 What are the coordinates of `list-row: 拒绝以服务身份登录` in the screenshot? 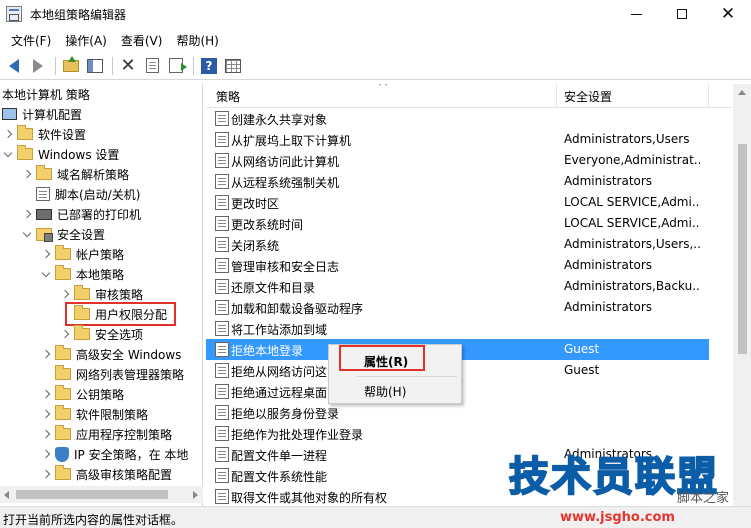 It's located at (457, 412).